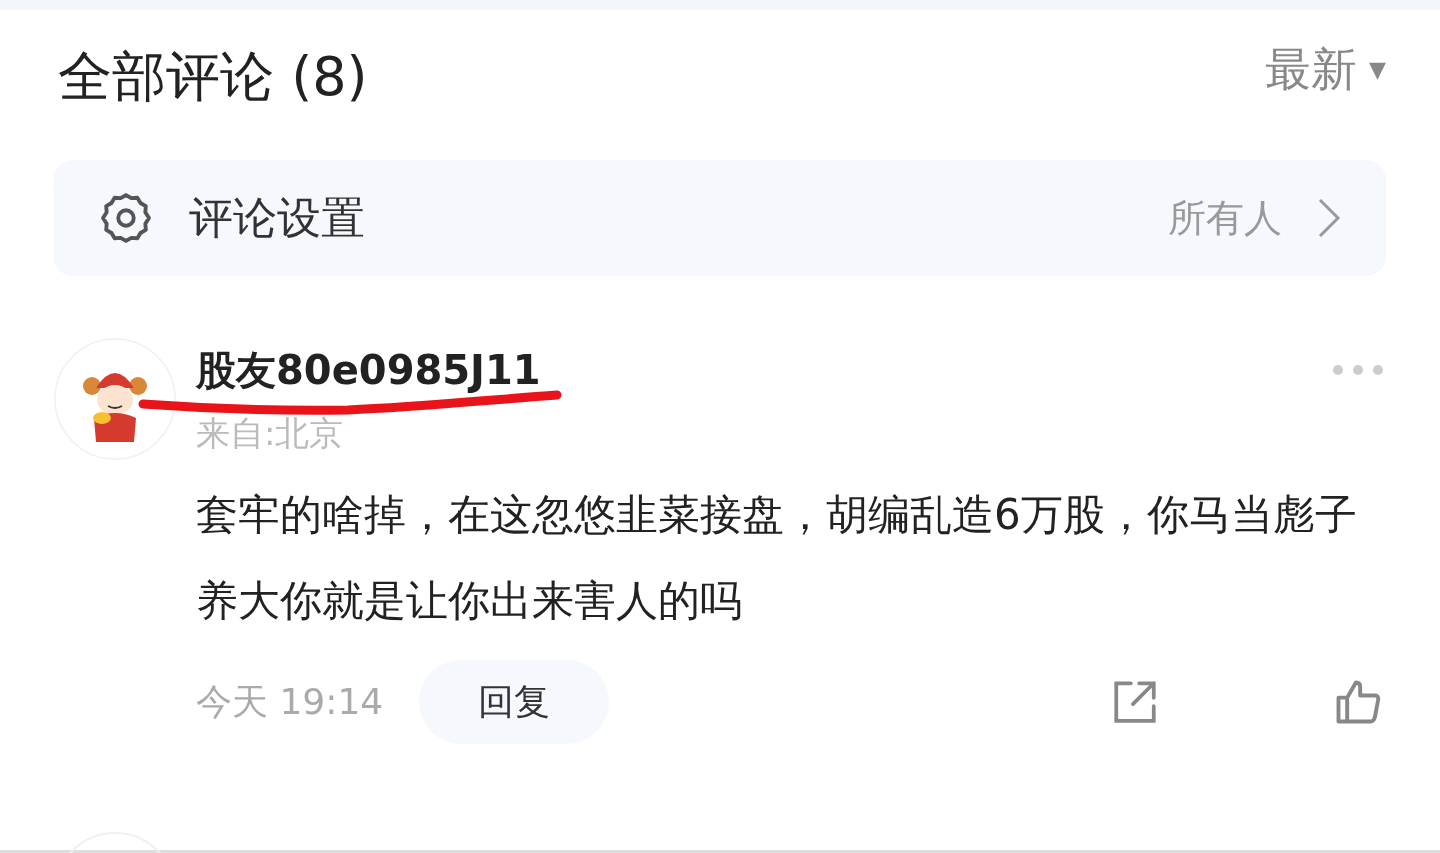  I want to click on comment-text: 套牢的啥掉，在这忽悠韭菜接盘，胡编乱造6万股，你马当彪子养大你就是让你出来害人的吗, so click(777, 558).